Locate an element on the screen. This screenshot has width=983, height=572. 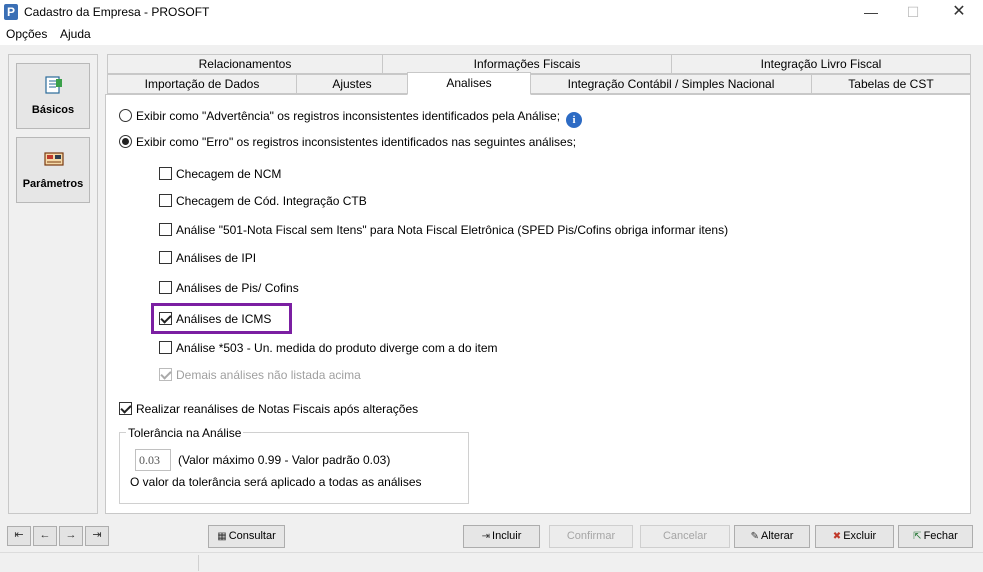
check-demais-row: Demais análises não listada acima is located at coordinates (260, 375).